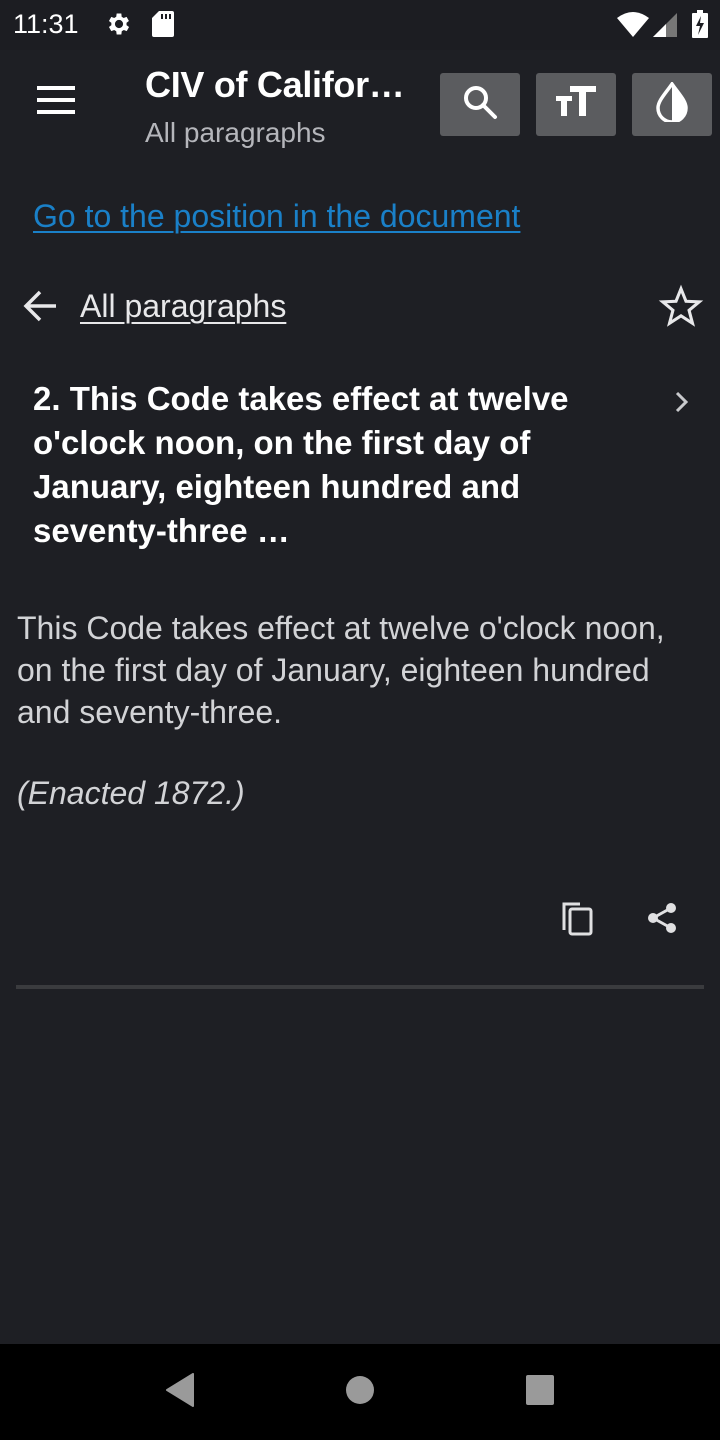 This screenshot has width=720, height=1440. I want to click on paragraph-note: (Enacted 1872.), so click(131, 793).